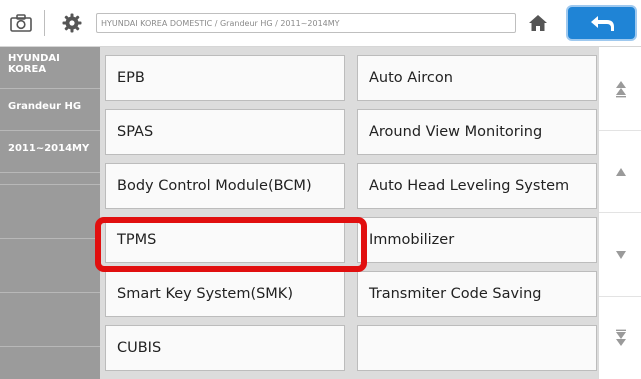 This screenshot has width=641, height=379. Describe the element at coordinates (477, 348) in the screenshot. I see `system-button-empty` at that location.